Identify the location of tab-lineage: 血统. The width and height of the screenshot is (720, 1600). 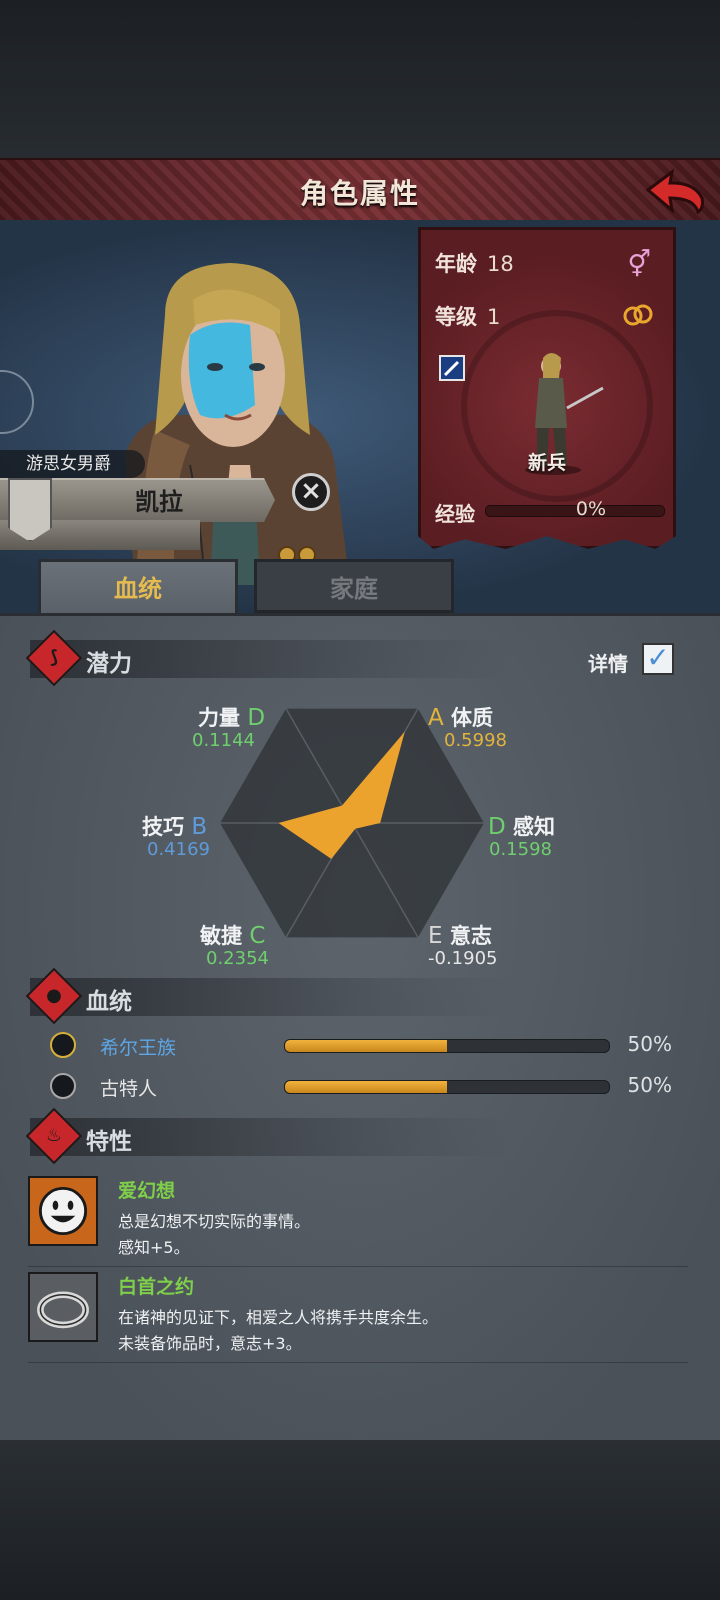
(138, 586).